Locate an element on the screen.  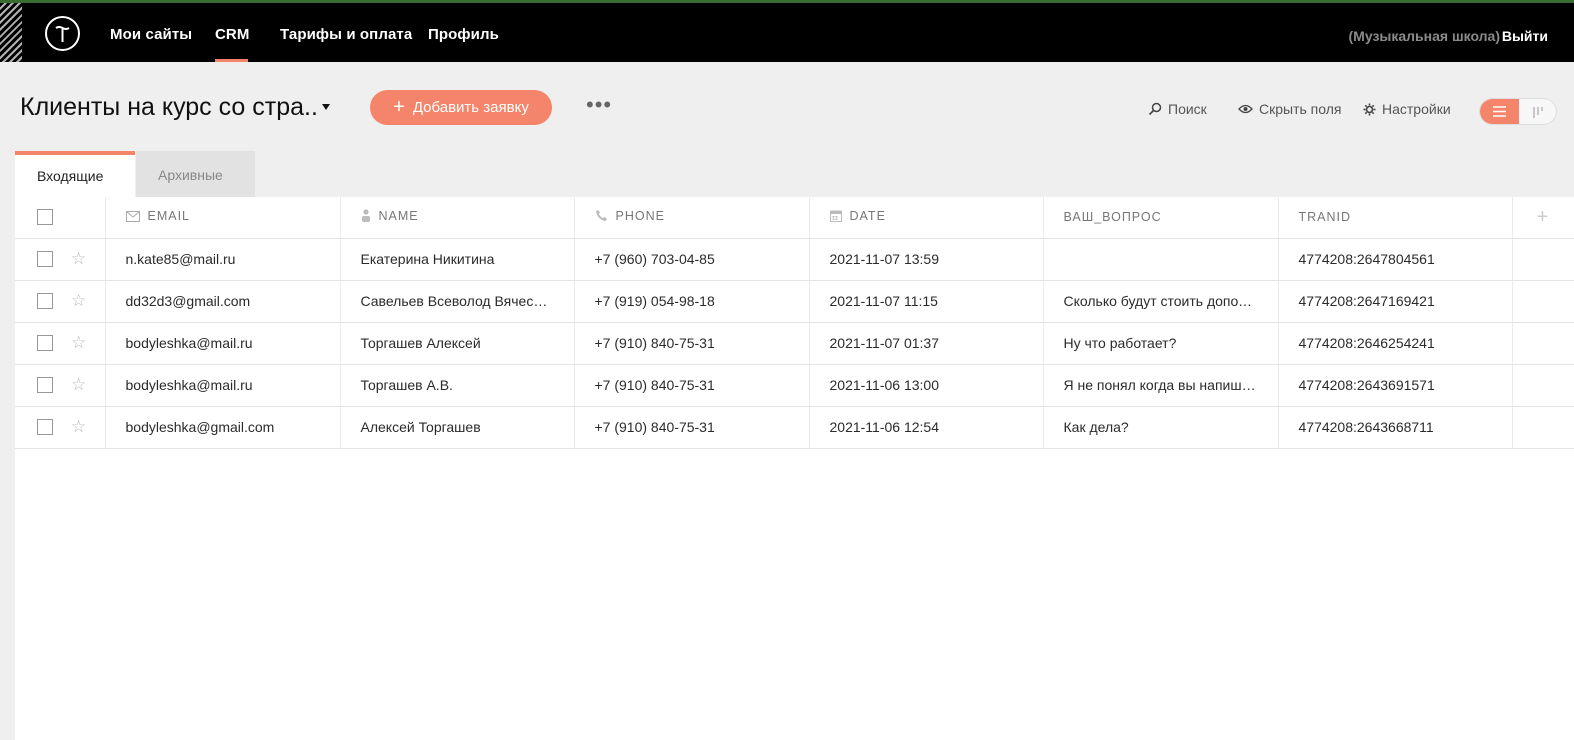
title-dropdown-caret-icon is located at coordinates (326, 107).